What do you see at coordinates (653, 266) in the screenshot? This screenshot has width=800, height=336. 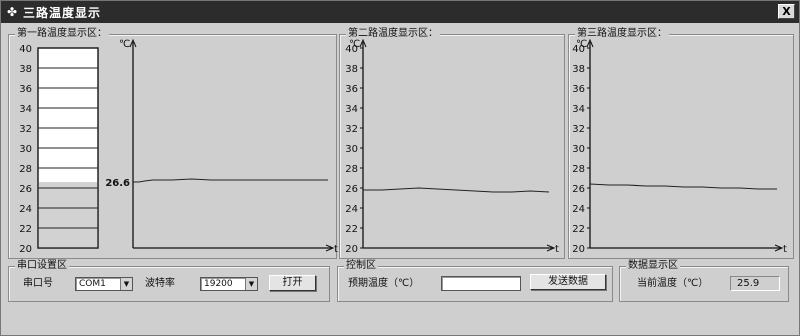 I see `data-display-title: 数据显示区` at bounding box center [653, 266].